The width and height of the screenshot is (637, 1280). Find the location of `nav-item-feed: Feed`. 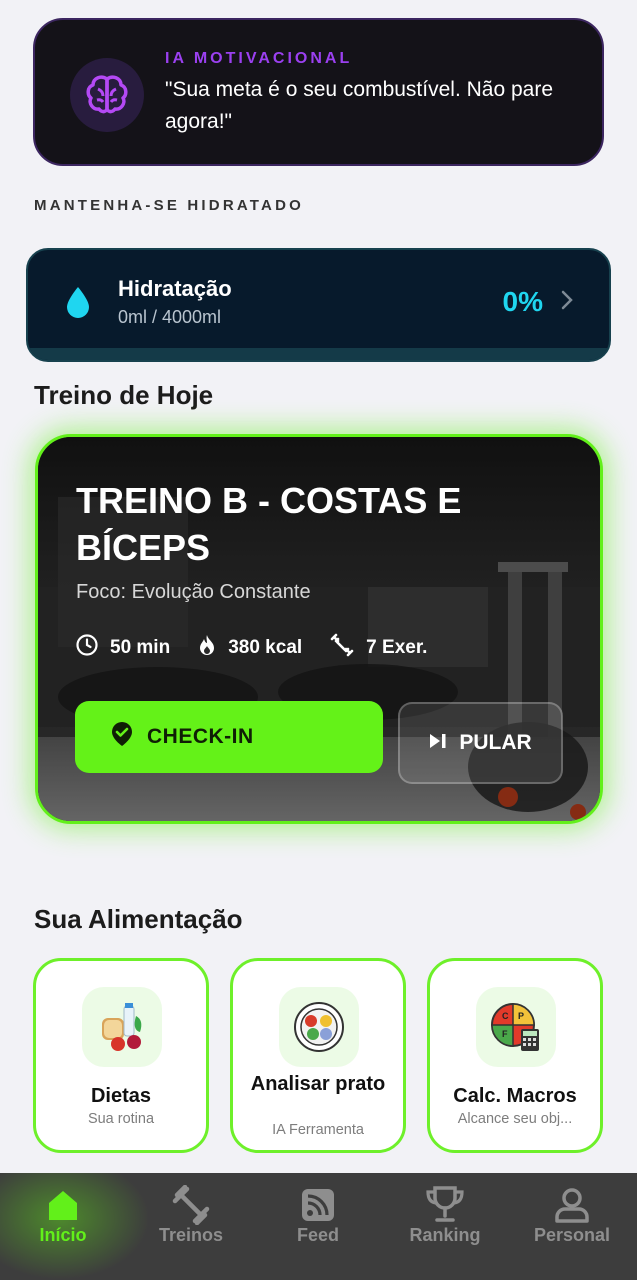

nav-item-feed: Feed is located at coordinates (318, 1215).